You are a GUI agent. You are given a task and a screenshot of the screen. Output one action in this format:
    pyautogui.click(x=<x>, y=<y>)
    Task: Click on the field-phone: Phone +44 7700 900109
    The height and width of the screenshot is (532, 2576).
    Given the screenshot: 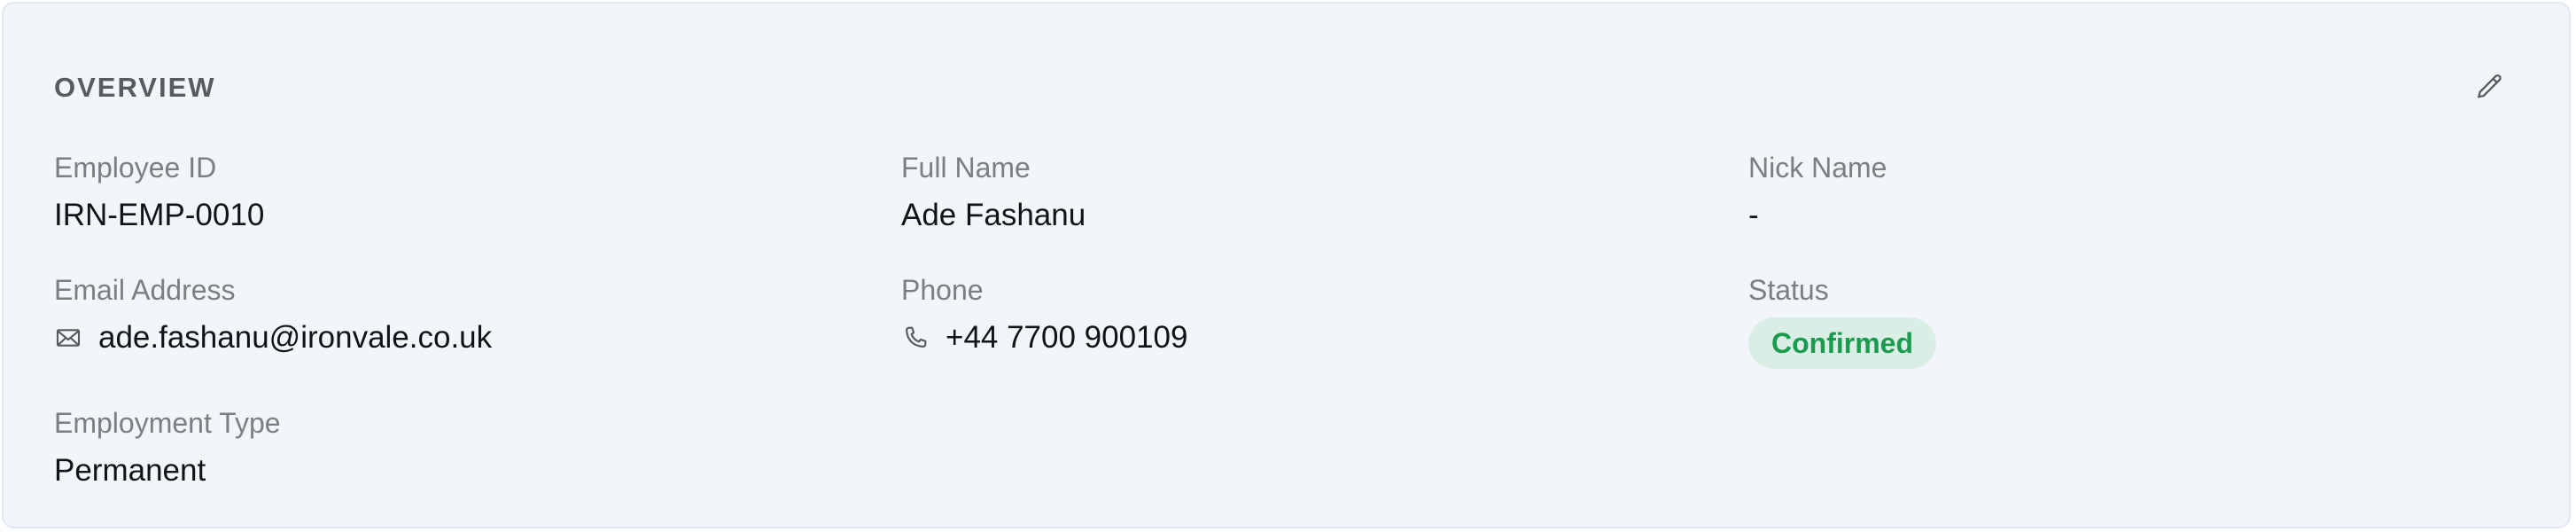 What is the action you would take?
    pyautogui.click(x=1044, y=314)
    